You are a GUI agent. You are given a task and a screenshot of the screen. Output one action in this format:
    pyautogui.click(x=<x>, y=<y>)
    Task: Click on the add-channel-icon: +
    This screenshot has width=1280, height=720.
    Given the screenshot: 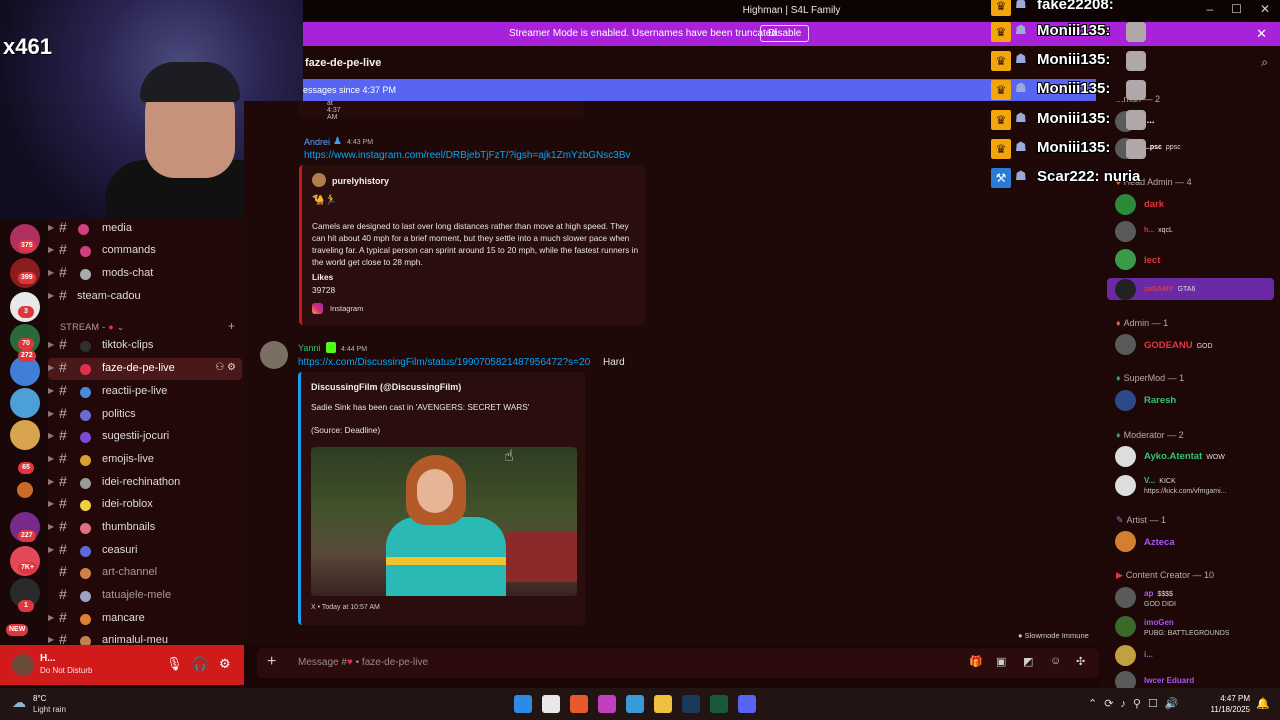 What is the action you would take?
    pyautogui.click(x=231, y=326)
    